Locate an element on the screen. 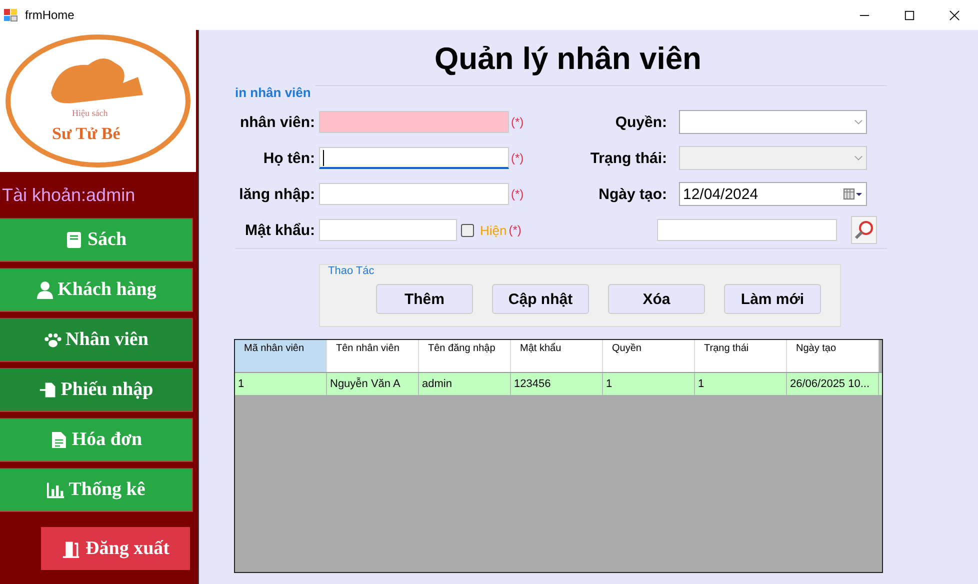 This screenshot has width=978, height=584. date-picker: 12/04/2024 is located at coordinates (773, 194).